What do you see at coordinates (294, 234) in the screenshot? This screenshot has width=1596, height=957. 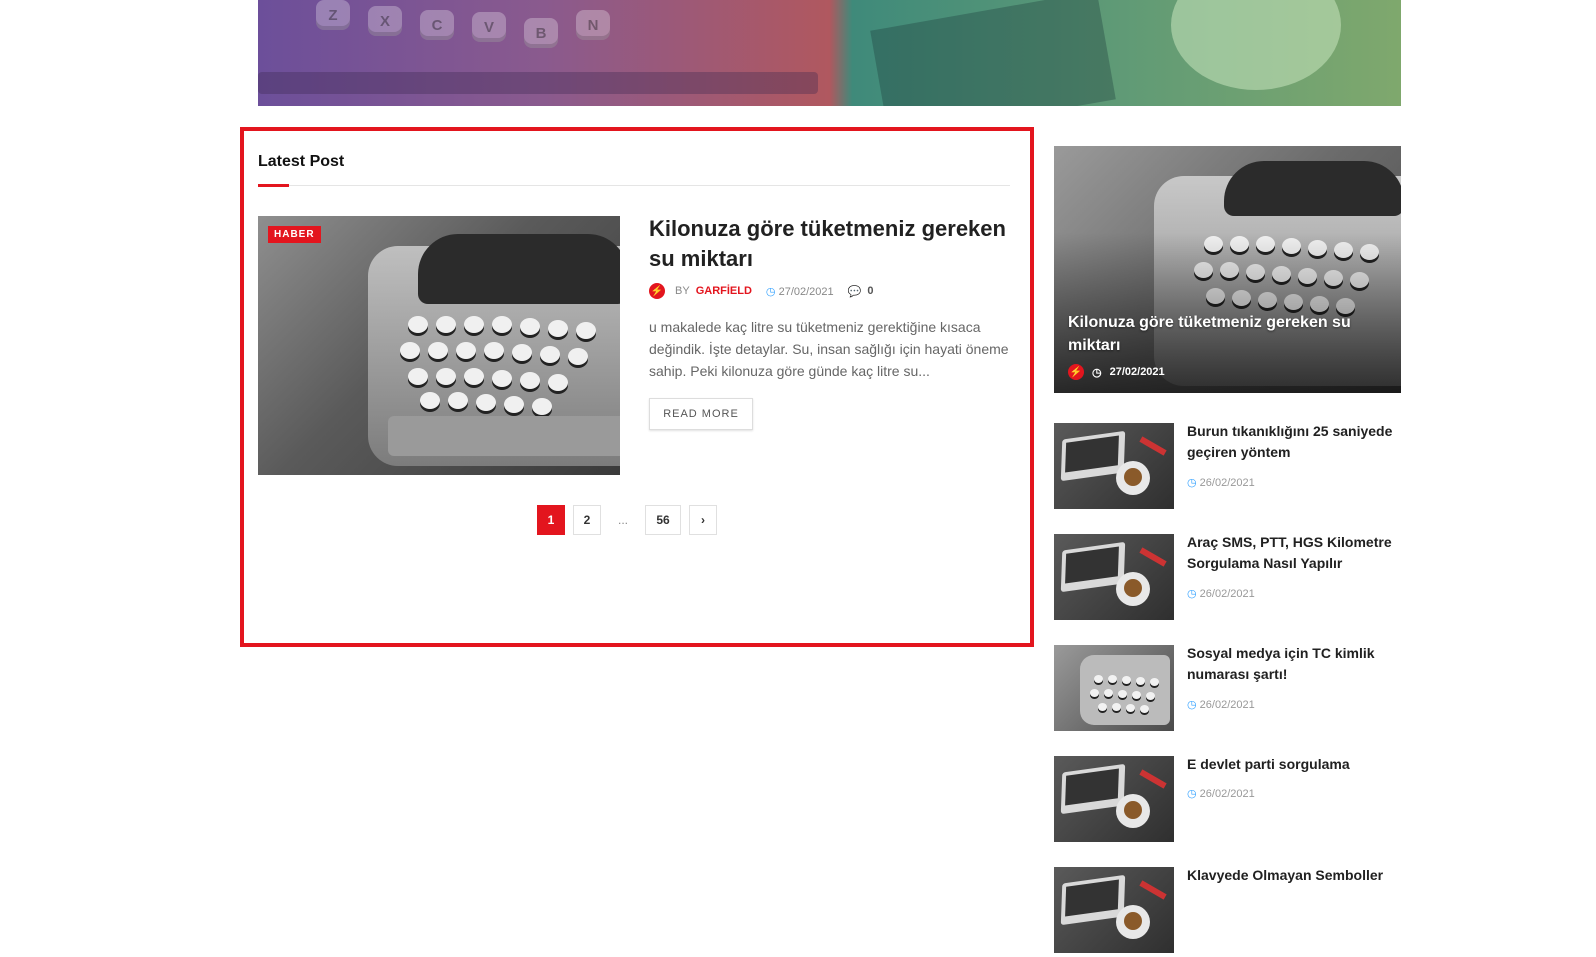 I see `category-badge: HABER` at bounding box center [294, 234].